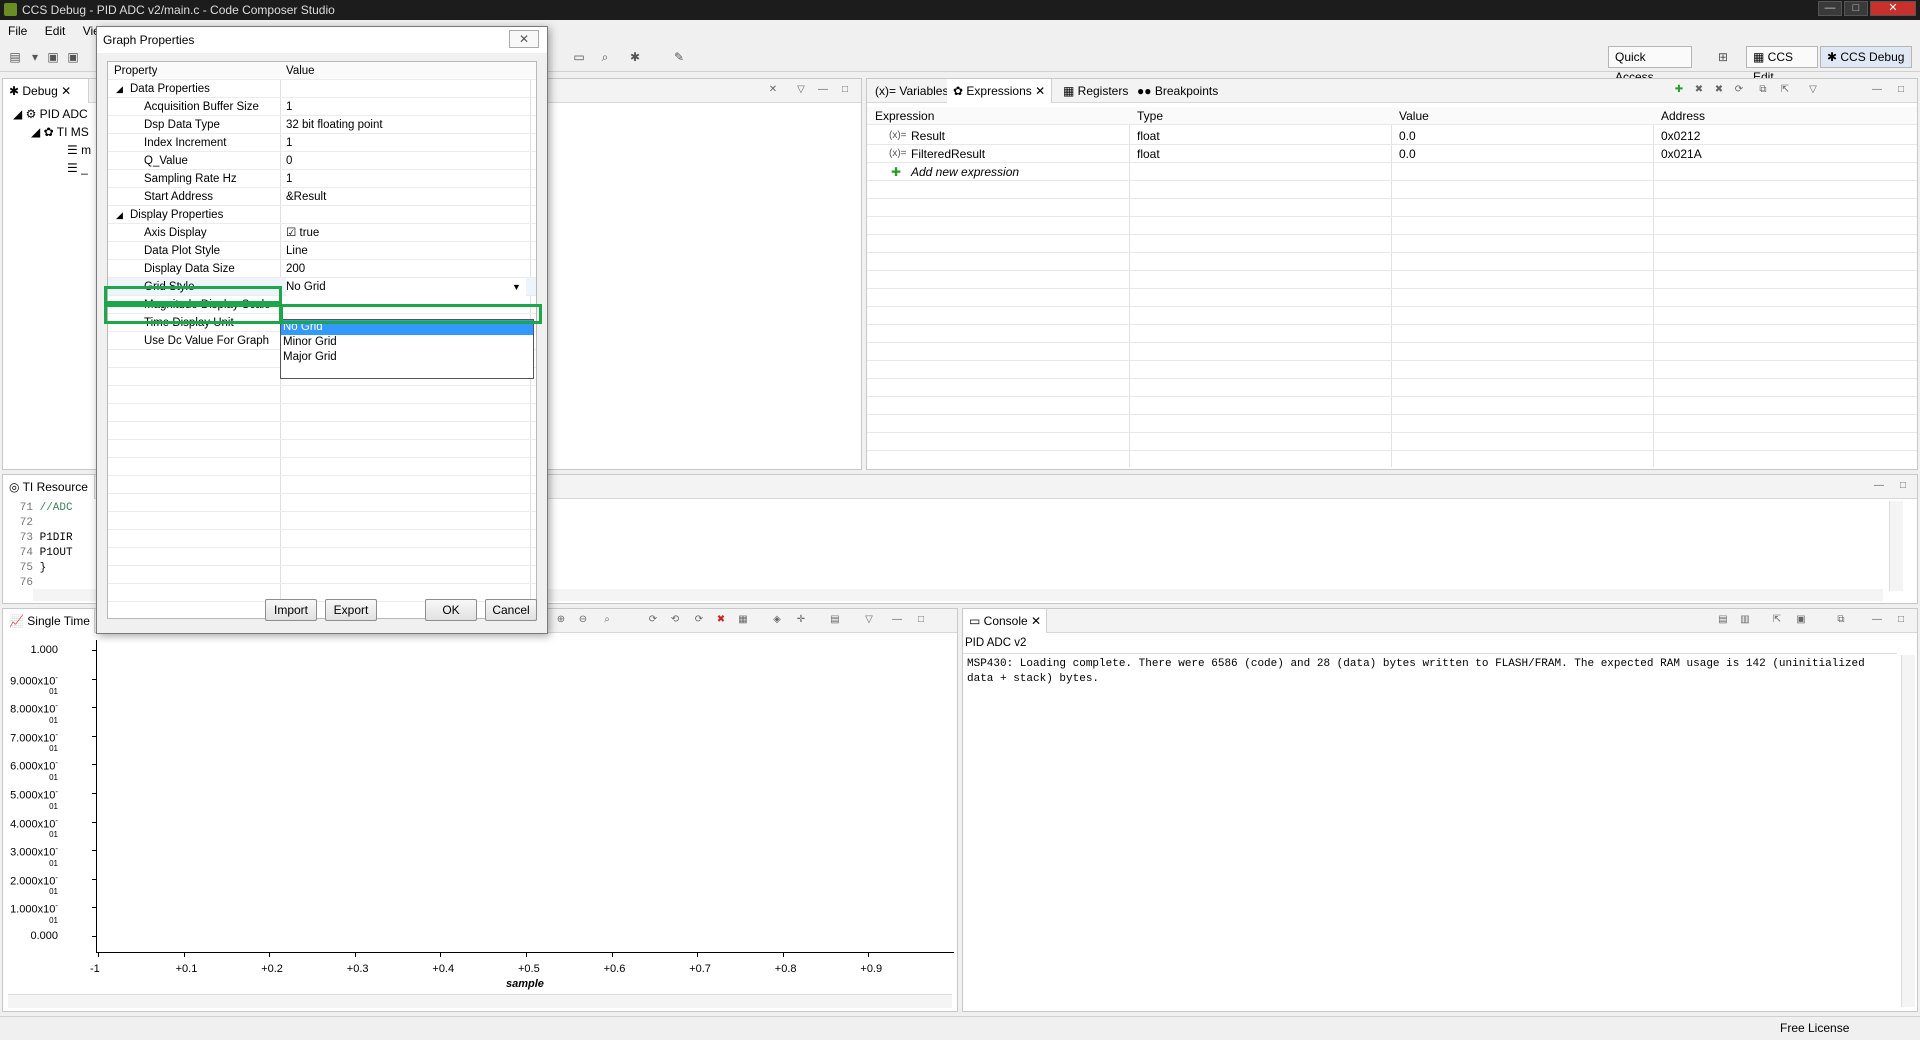 This screenshot has height=1040, width=1920. What do you see at coordinates (60, 132) in the screenshot?
I see `debug-tree-item: ◢ ✿ TI MS` at bounding box center [60, 132].